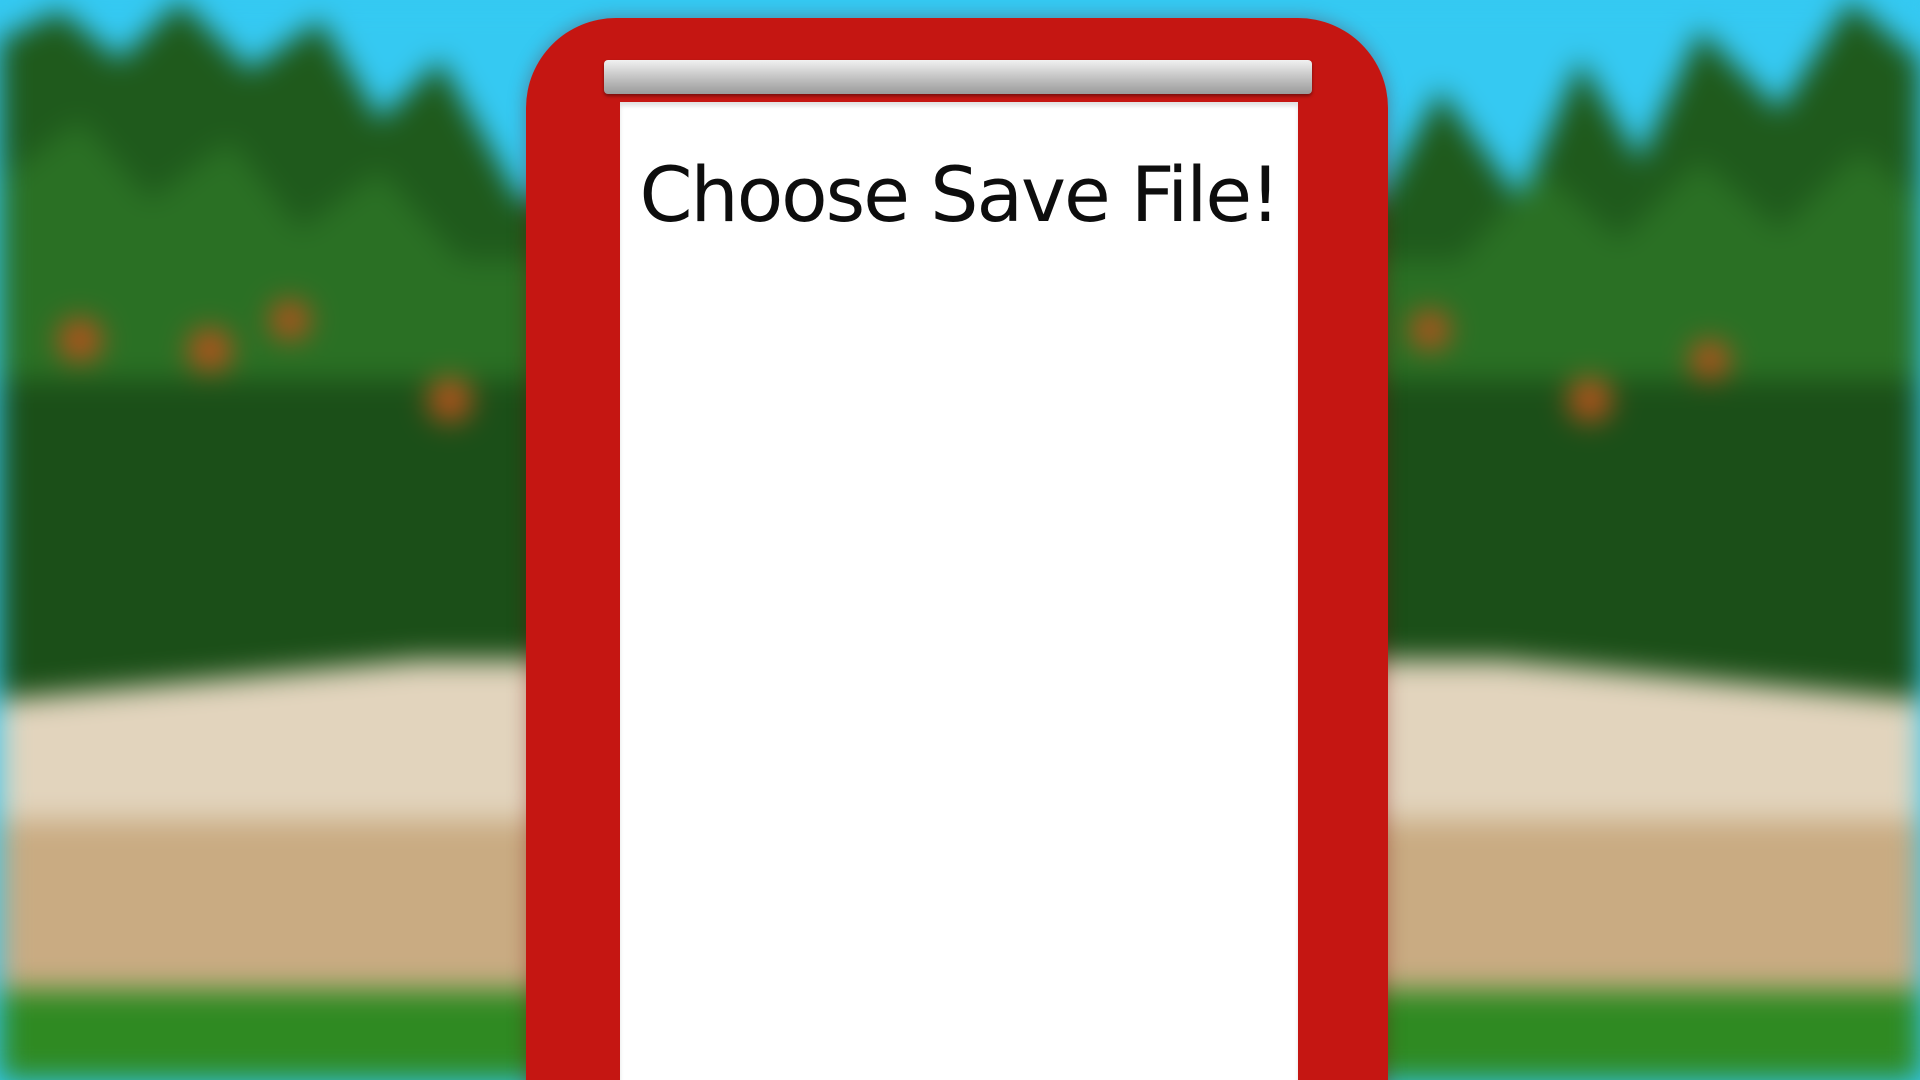 This screenshot has height=1080, width=1920. What do you see at coordinates (959, 194) in the screenshot?
I see `dialog-title: Choose Save File!` at bounding box center [959, 194].